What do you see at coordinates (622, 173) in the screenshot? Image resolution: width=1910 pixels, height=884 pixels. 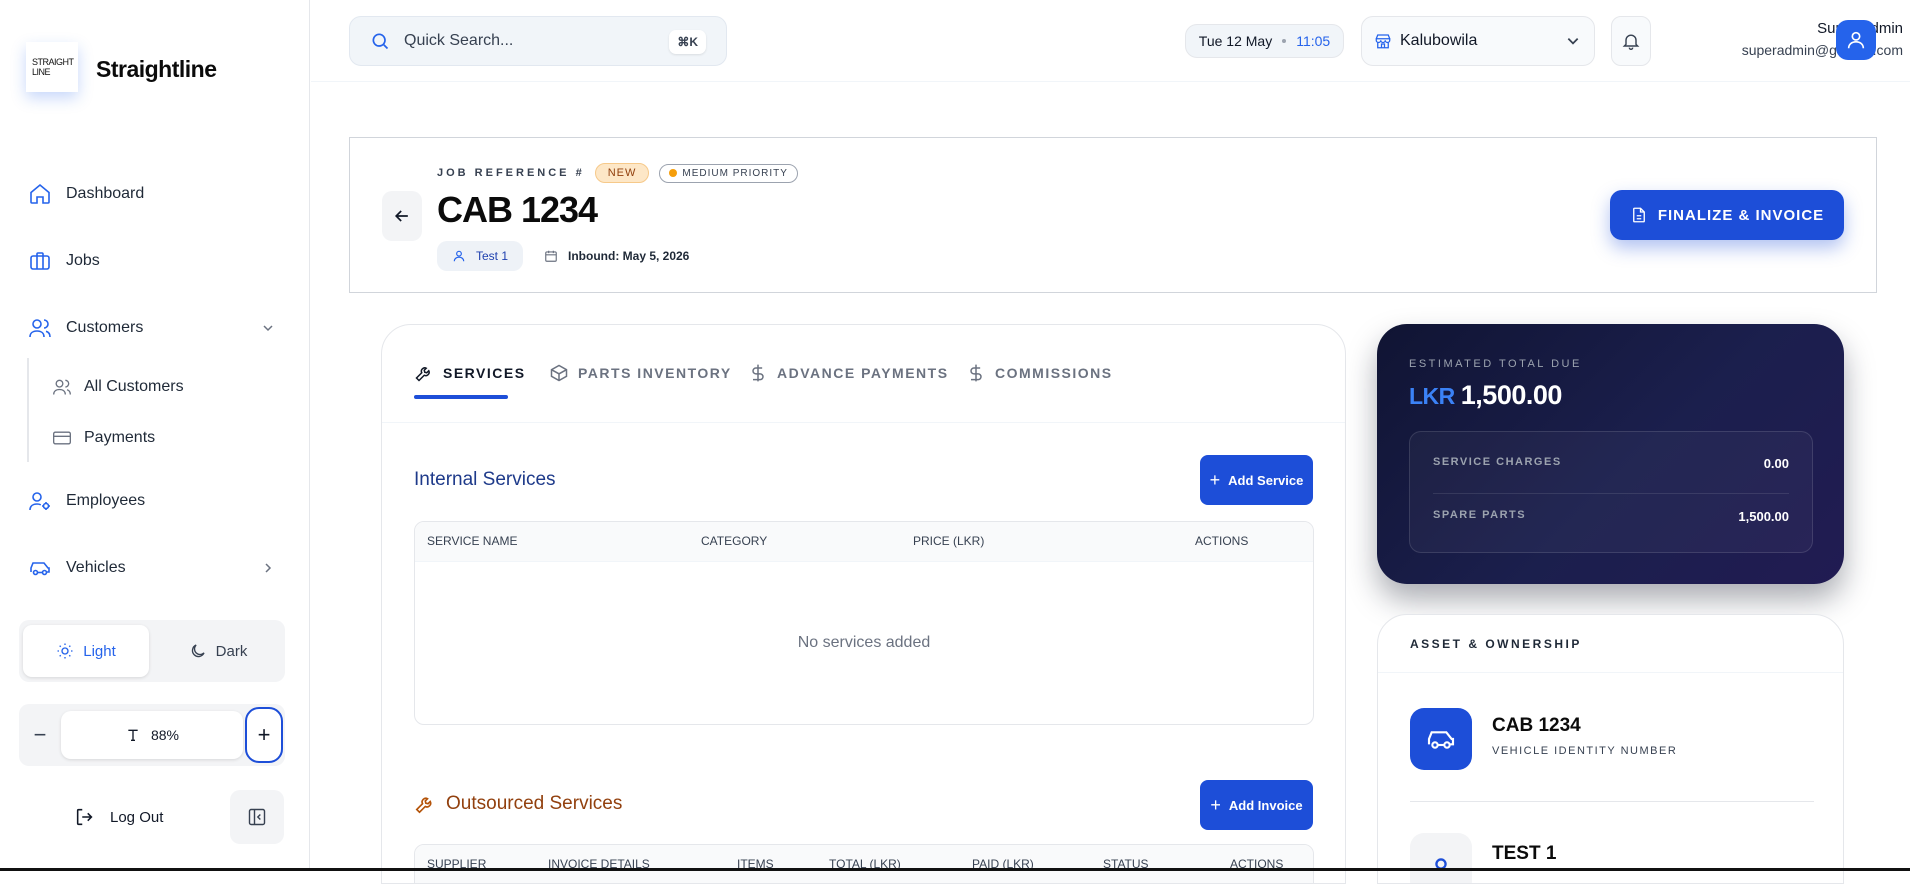 I see `status-badge: NEW` at bounding box center [622, 173].